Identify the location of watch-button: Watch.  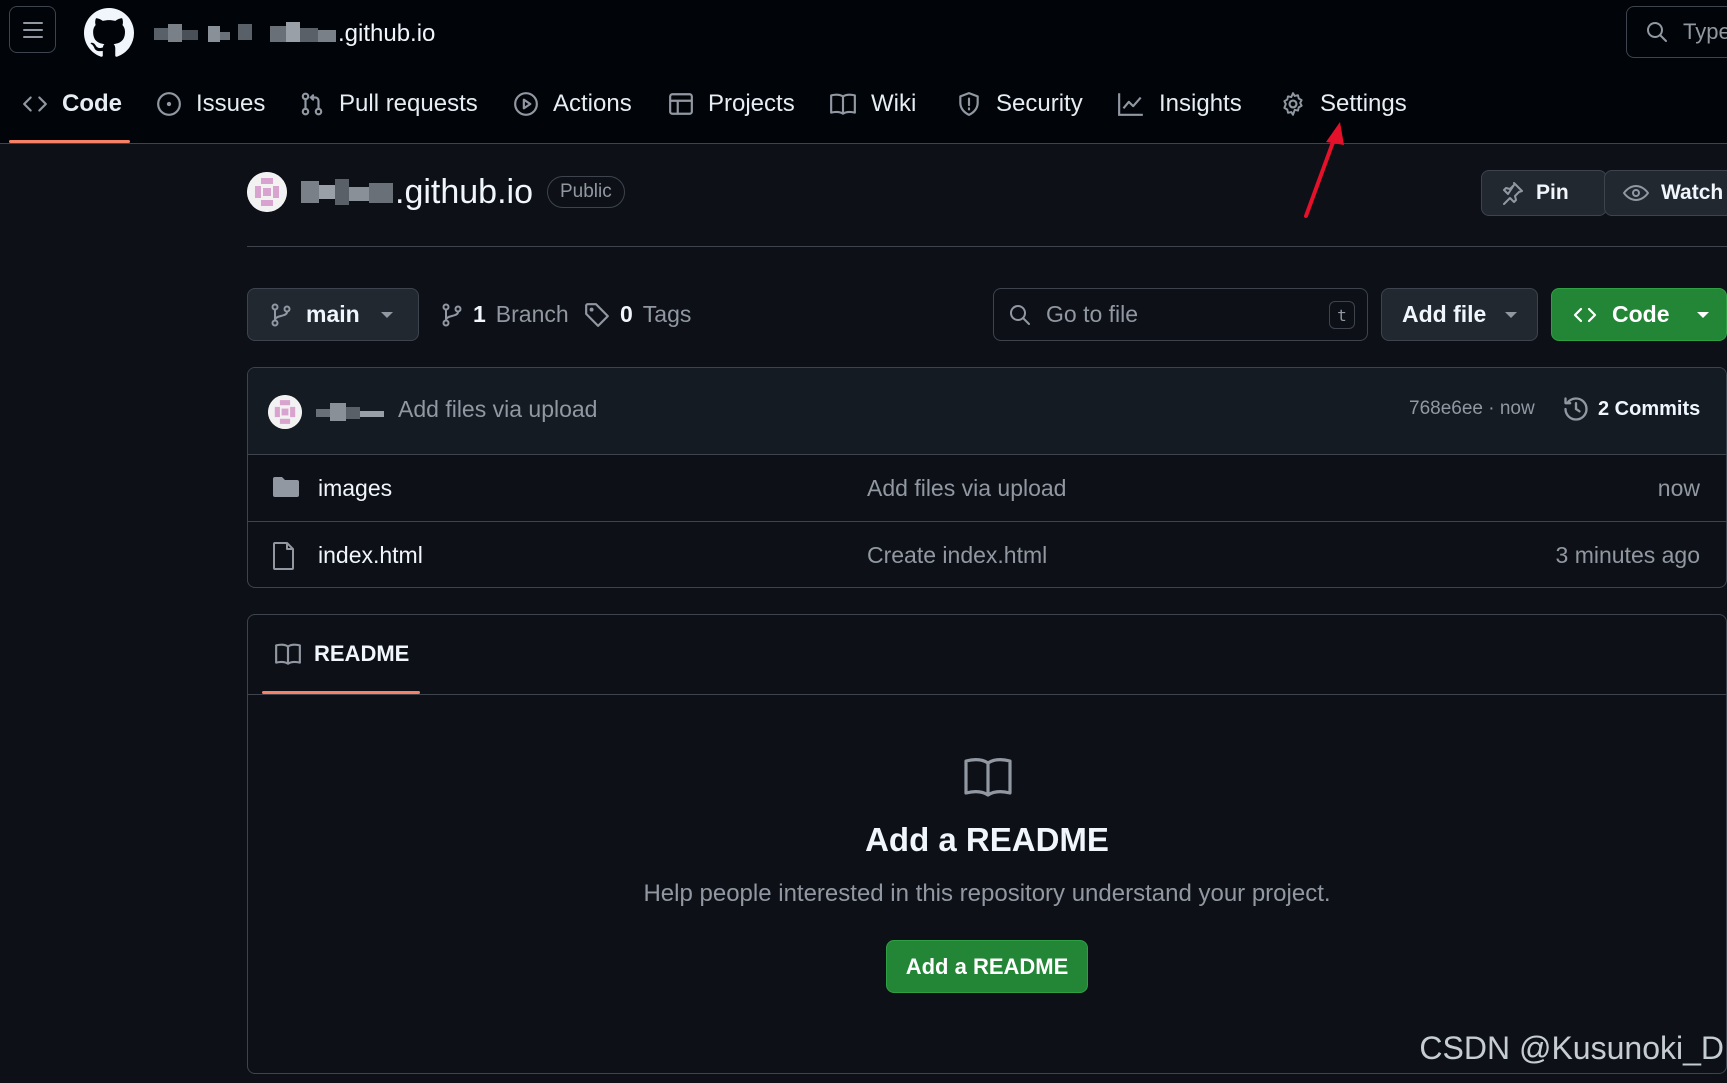
(1665, 193).